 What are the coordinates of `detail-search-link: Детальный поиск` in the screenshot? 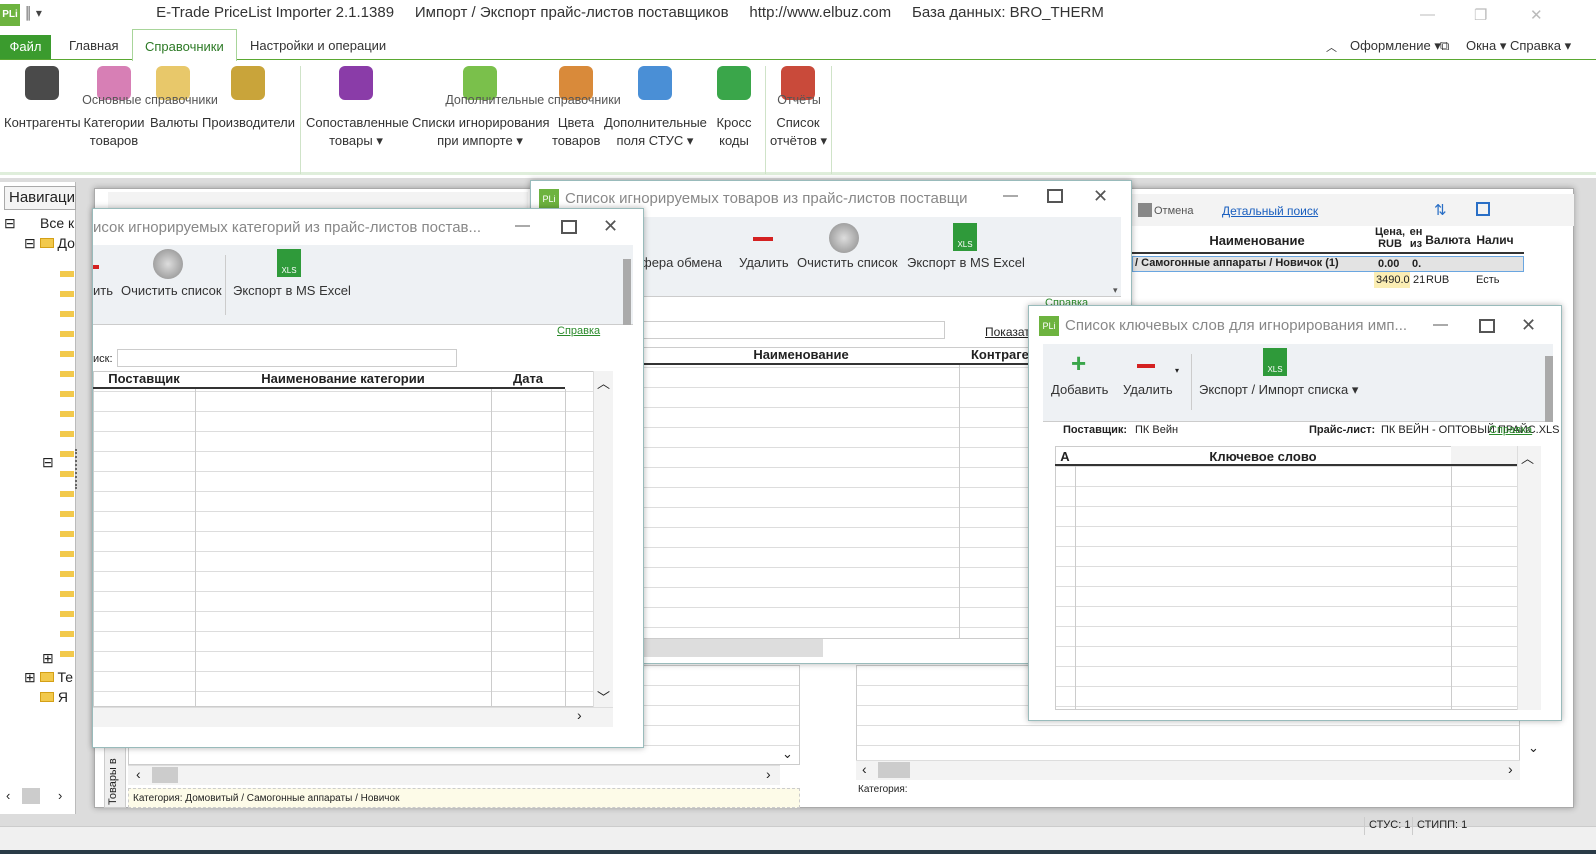 It's located at (1270, 211).